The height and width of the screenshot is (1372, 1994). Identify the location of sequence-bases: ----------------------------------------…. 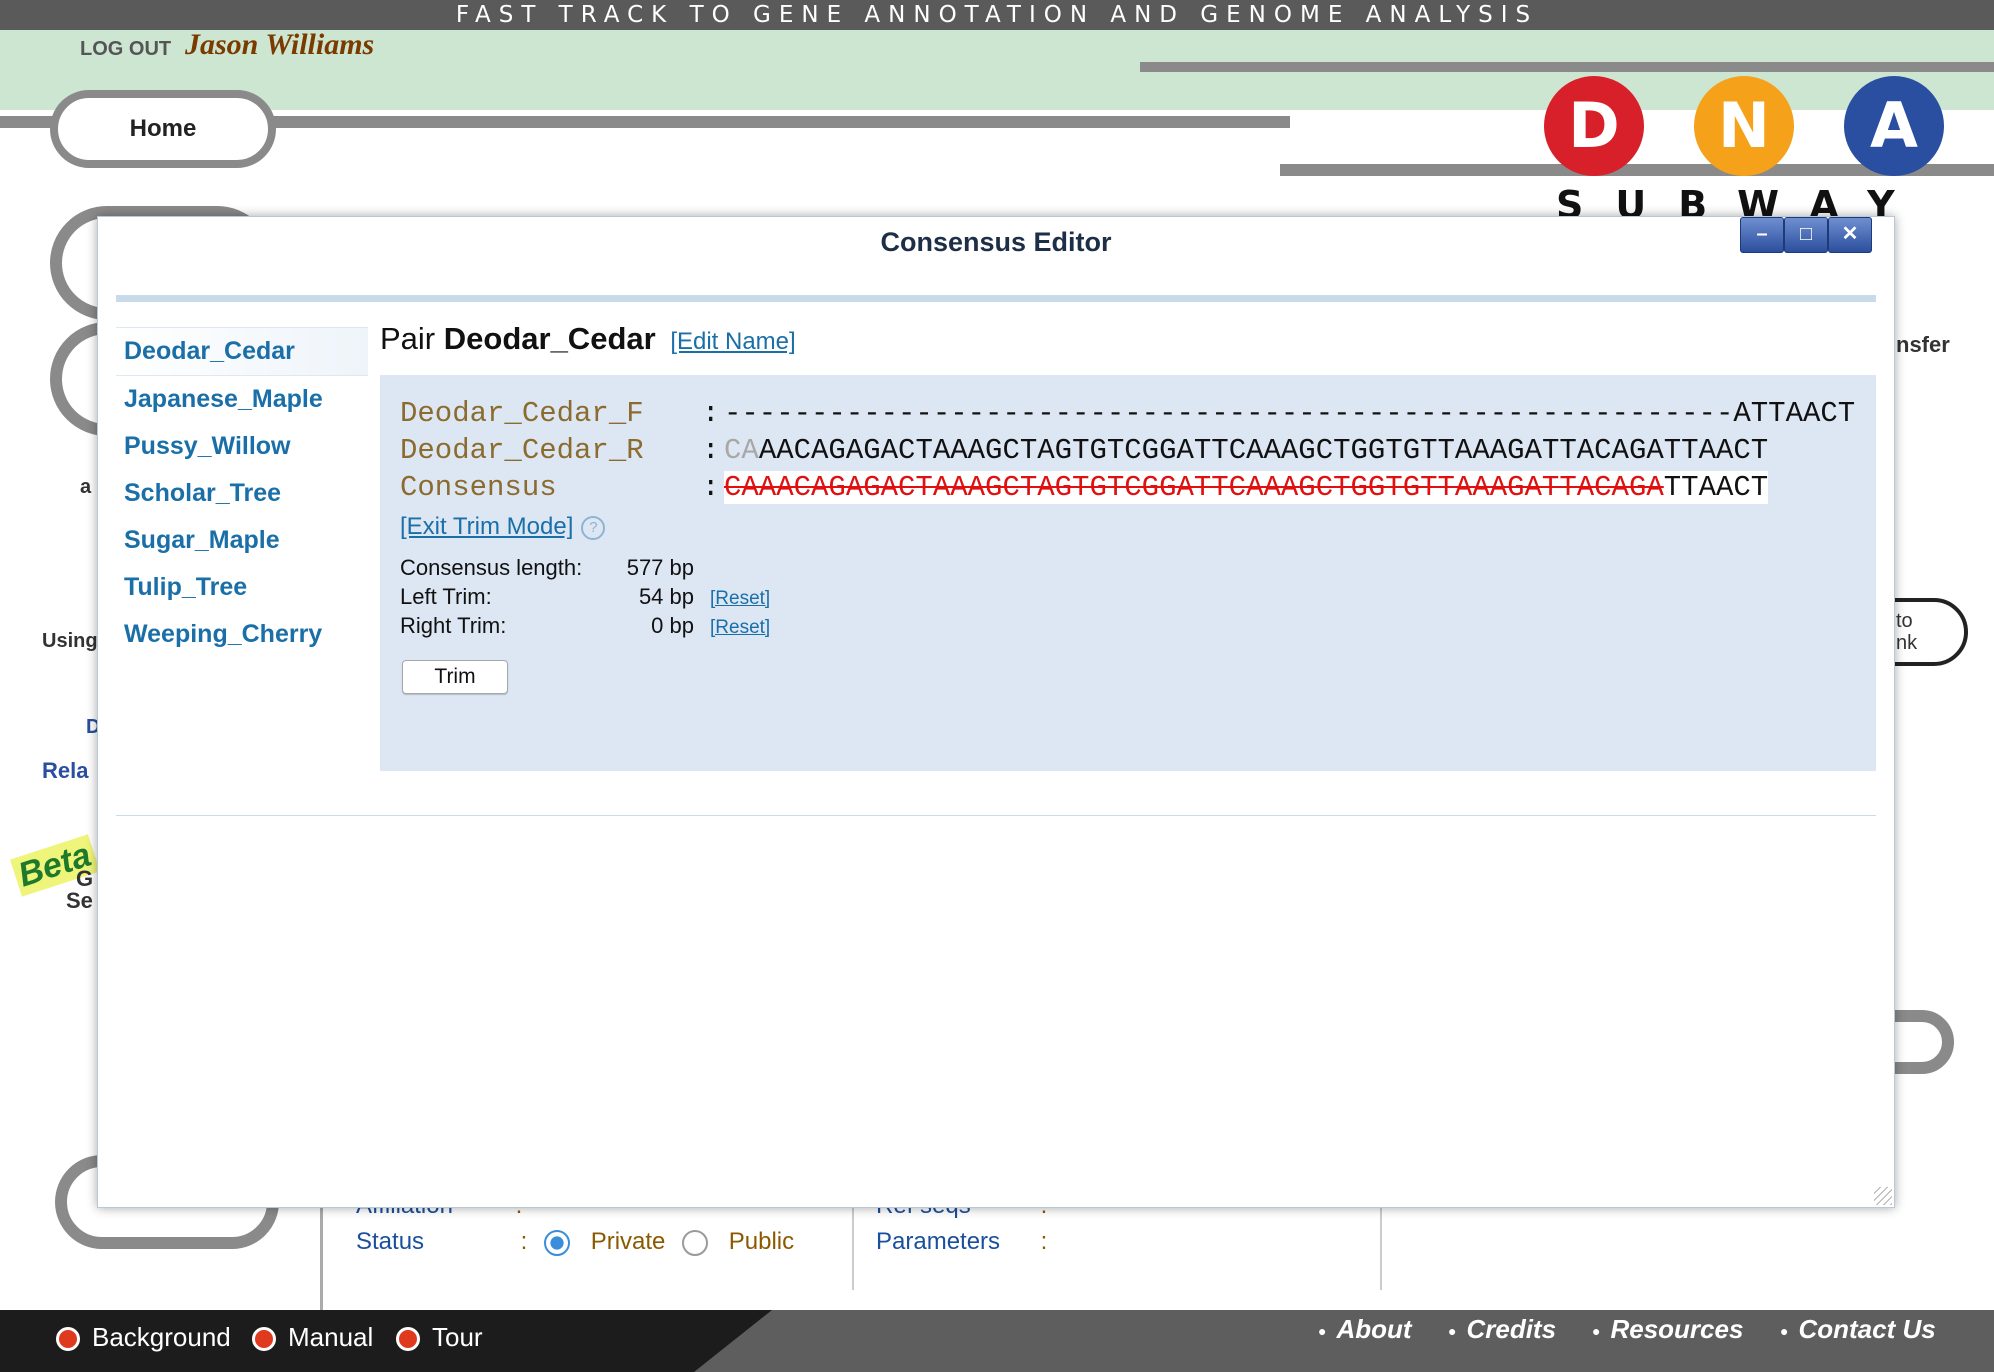
(1290, 413).